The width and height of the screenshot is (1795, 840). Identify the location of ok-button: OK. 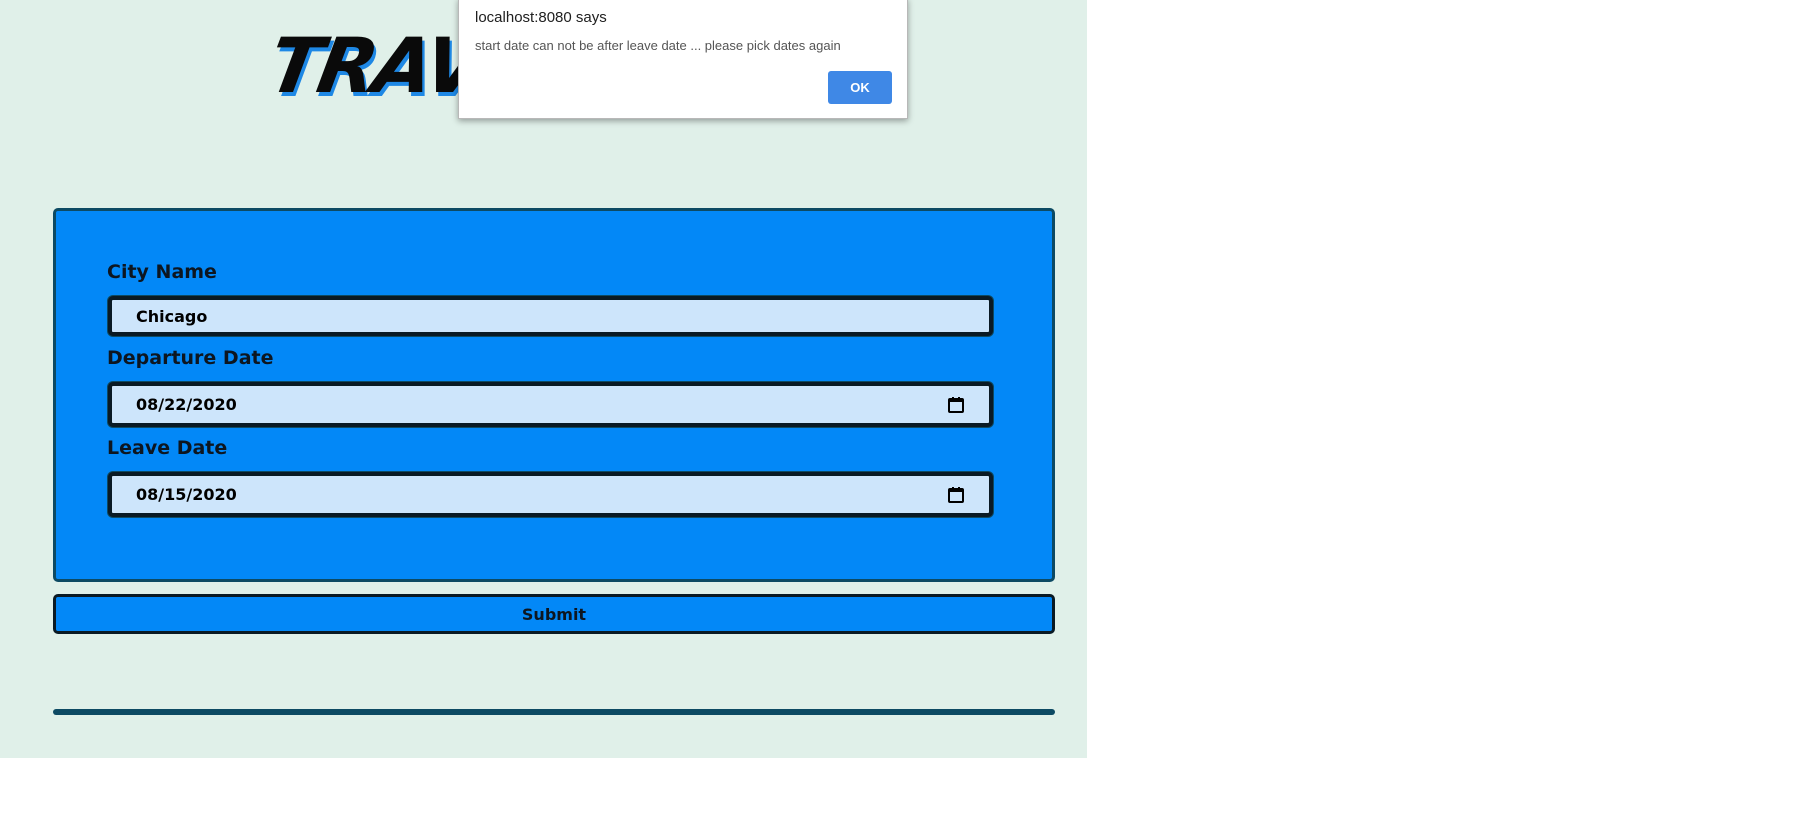
(860, 87).